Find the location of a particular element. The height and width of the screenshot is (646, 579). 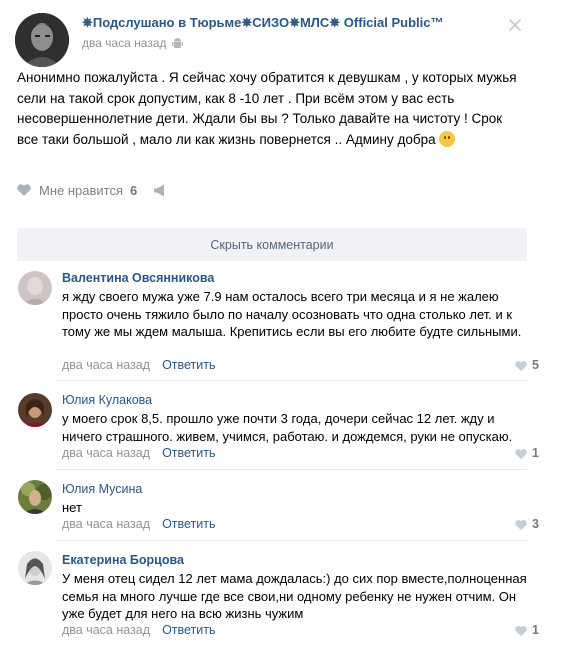

comment-author: Юлия Кулакова is located at coordinates (107, 400).